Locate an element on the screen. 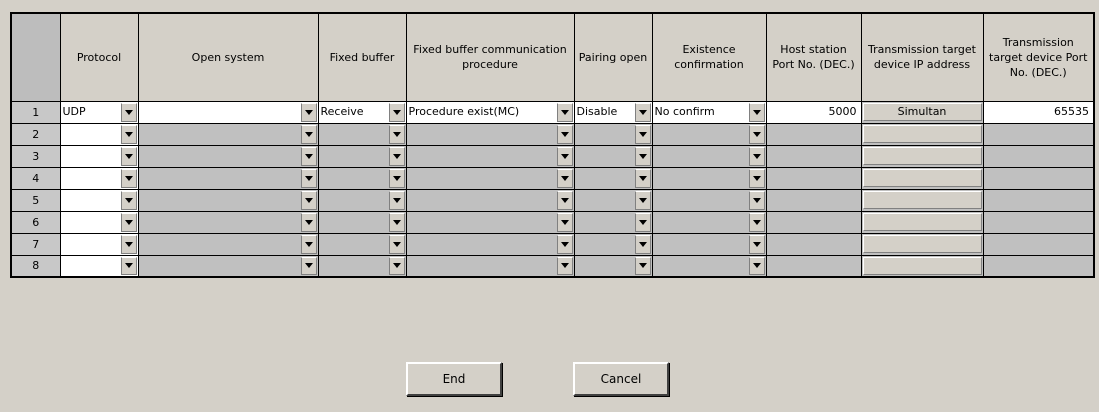  fixed-buffer-select: Receive is located at coordinates (362, 112).